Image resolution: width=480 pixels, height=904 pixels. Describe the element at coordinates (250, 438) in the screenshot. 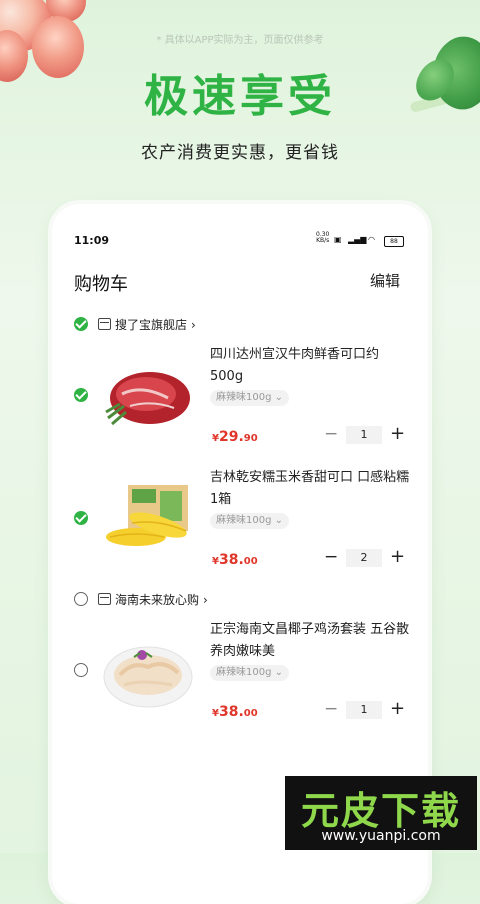

I see `price-decimal: 90` at that location.